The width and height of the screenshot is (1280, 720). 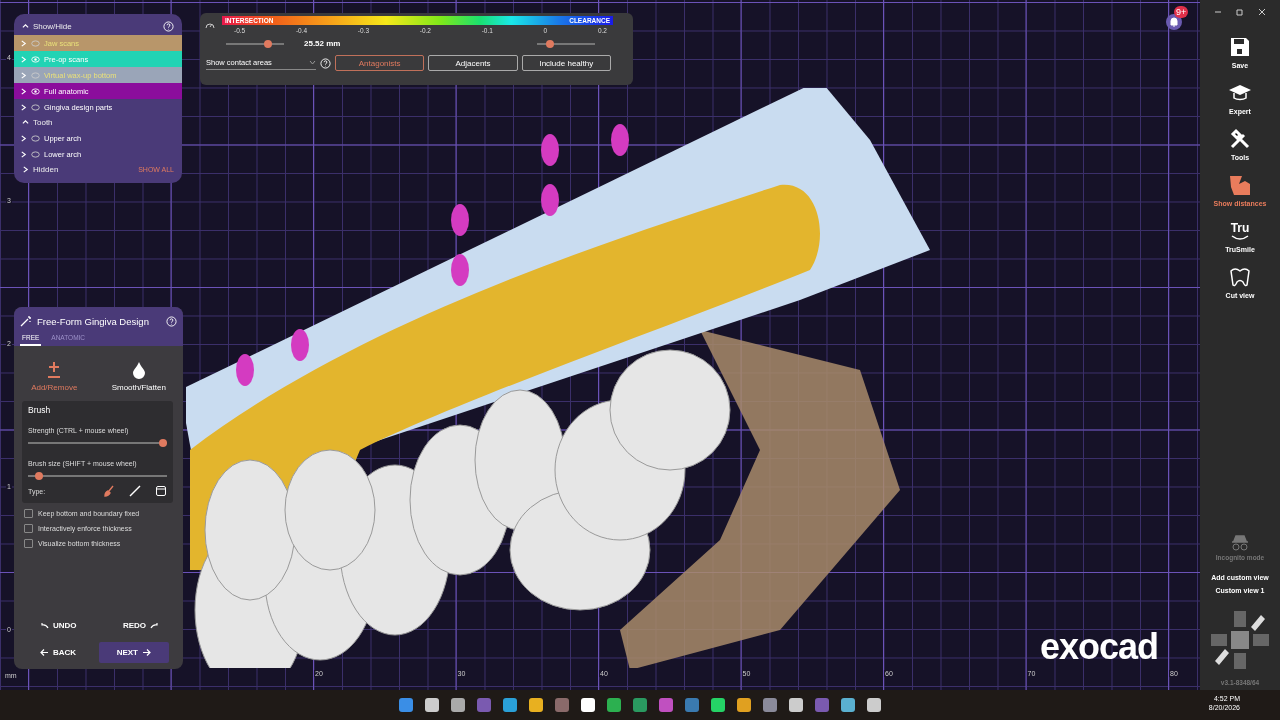 What do you see at coordinates (93, 321) in the screenshot?
I see `panel-title: Free-Form Gingiva Design` at bounding box center [93, 321].